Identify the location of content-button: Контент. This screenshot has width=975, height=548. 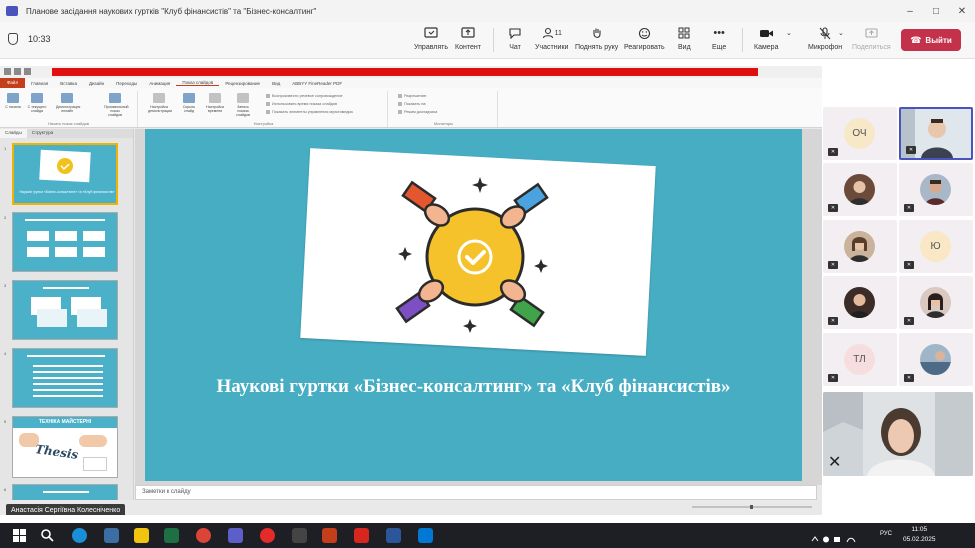
(468, 41).